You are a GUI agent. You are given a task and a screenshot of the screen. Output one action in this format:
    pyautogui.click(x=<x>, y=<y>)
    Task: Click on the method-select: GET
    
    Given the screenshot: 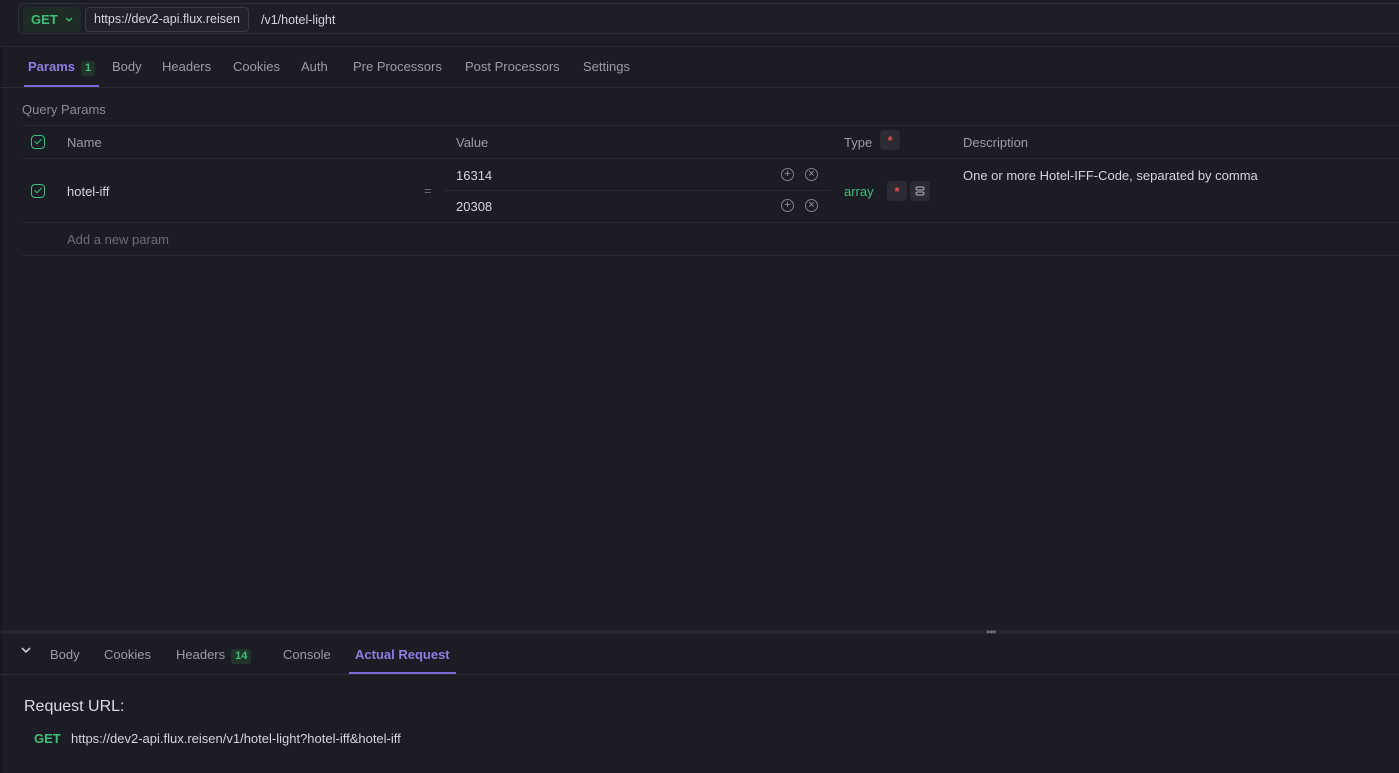 What is the action you would take?
    pyautogui.click(x=52, y=19)
    